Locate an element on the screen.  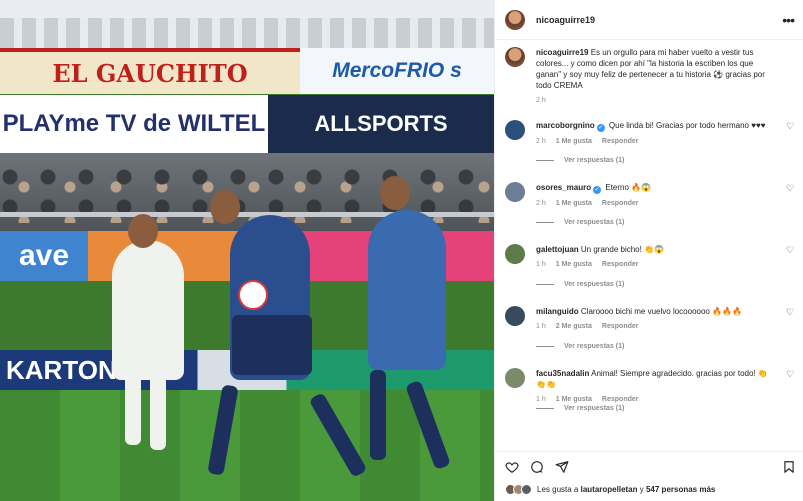
ad-board-allsports: ALLSPORTS is located at coordinates (381, 124).